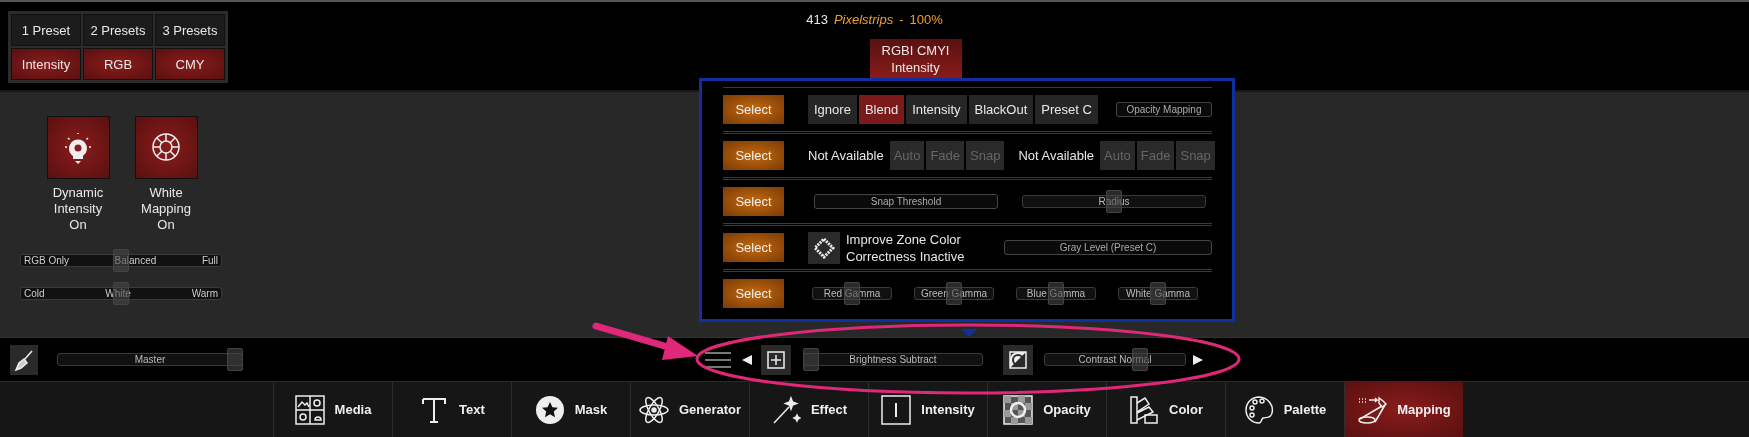 The width and height of the screenshot is (1749, 437). Describe the element at coordinates (832, 109) in the screenshot. I see `option-button: Ignore` at that location.